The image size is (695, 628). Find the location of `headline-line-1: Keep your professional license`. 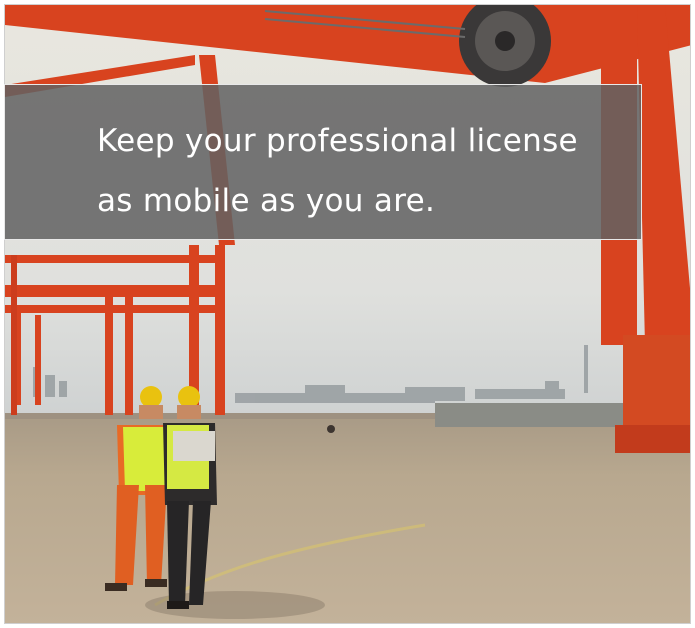

headline-line-1: Keep your professional license is located at coordinates (337, 141).